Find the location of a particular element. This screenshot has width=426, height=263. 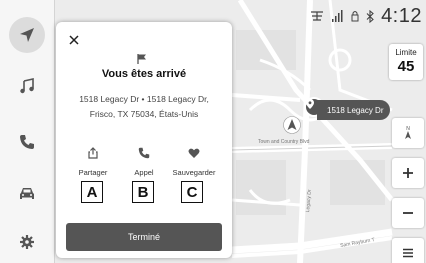

address-line-1: 1518 Legacy Dr • 1518 Legacy Dr, is located at coordinates (144, 99).